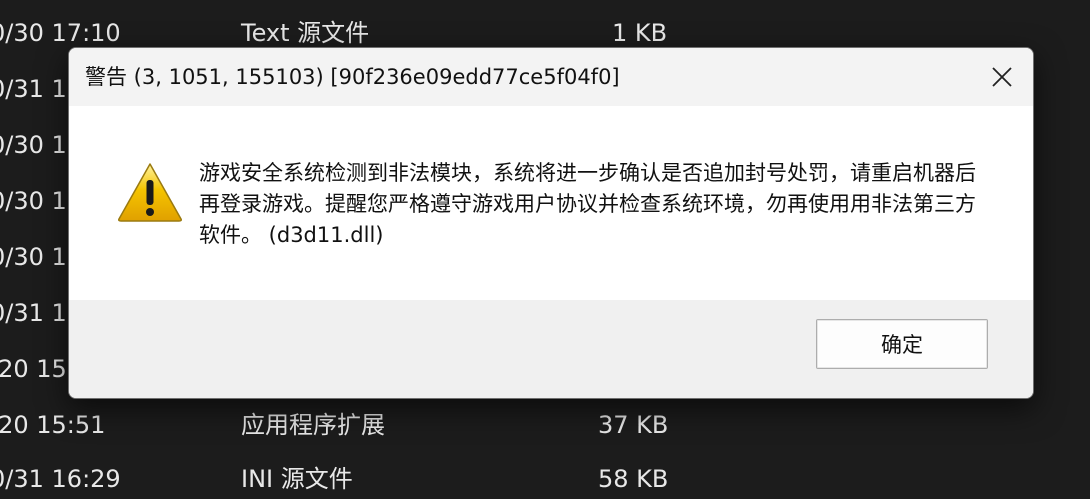 The width and height of the screenshot is (1090, 499). What do you see at coordinates (902, 344) in the screenshot?
I see `ok-button: 确定` at bounding box center [902, 344].